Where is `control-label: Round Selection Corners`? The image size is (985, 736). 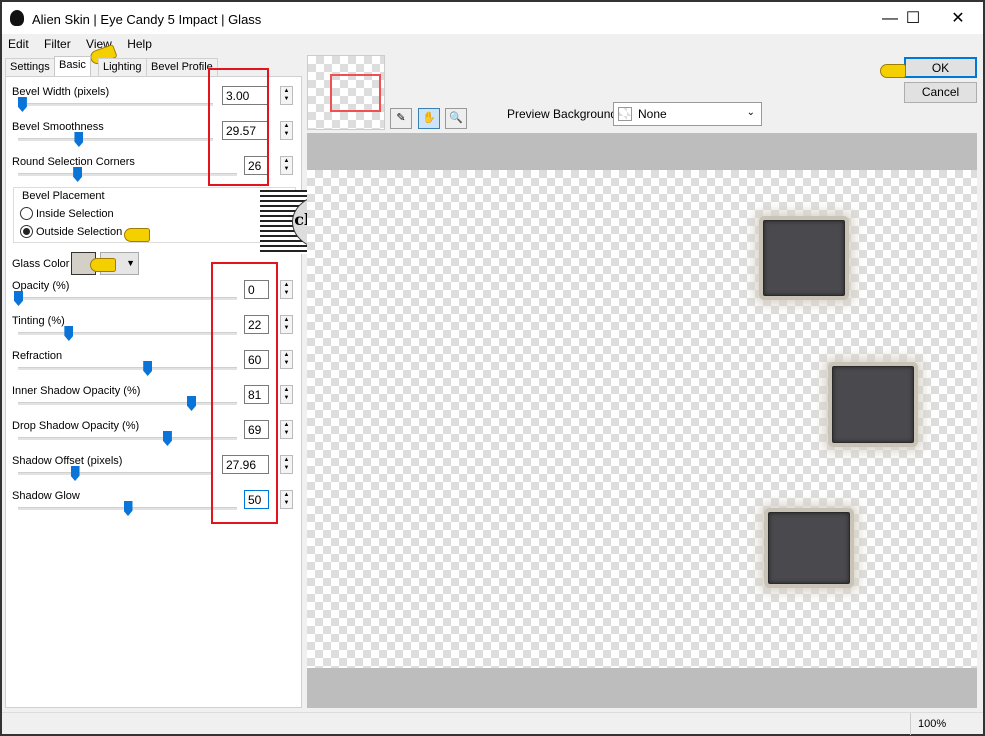 control-label: Round Selection Corners is located at coordinates (73, 162).